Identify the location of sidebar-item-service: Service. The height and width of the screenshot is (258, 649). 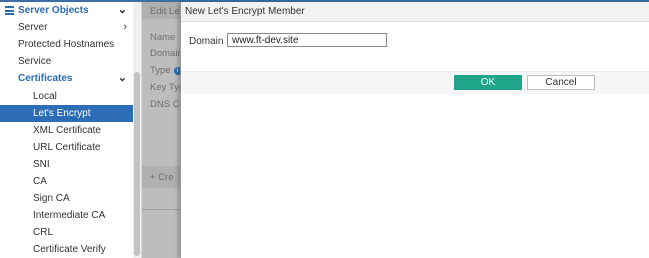
(66, 61).